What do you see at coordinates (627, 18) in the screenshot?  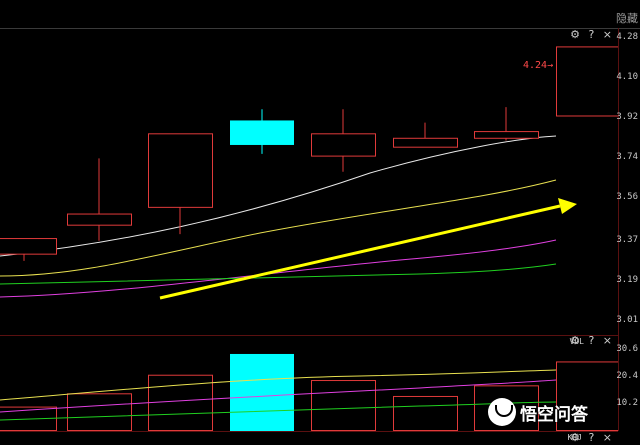 I see `hide-button: 隐藏` at bounding box center [627, 18].